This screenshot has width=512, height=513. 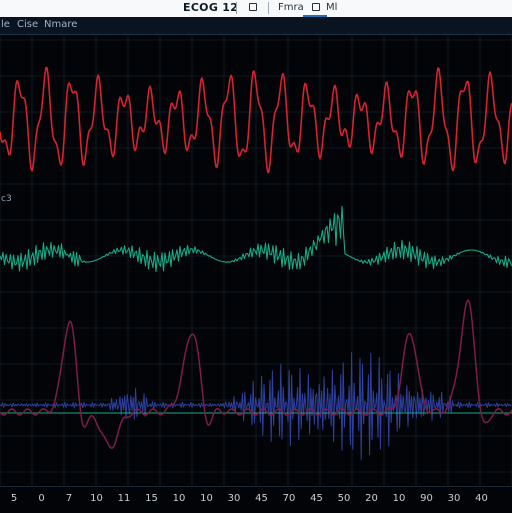 I want to click on menu-item: Nmare, so click(x=60, y=24).